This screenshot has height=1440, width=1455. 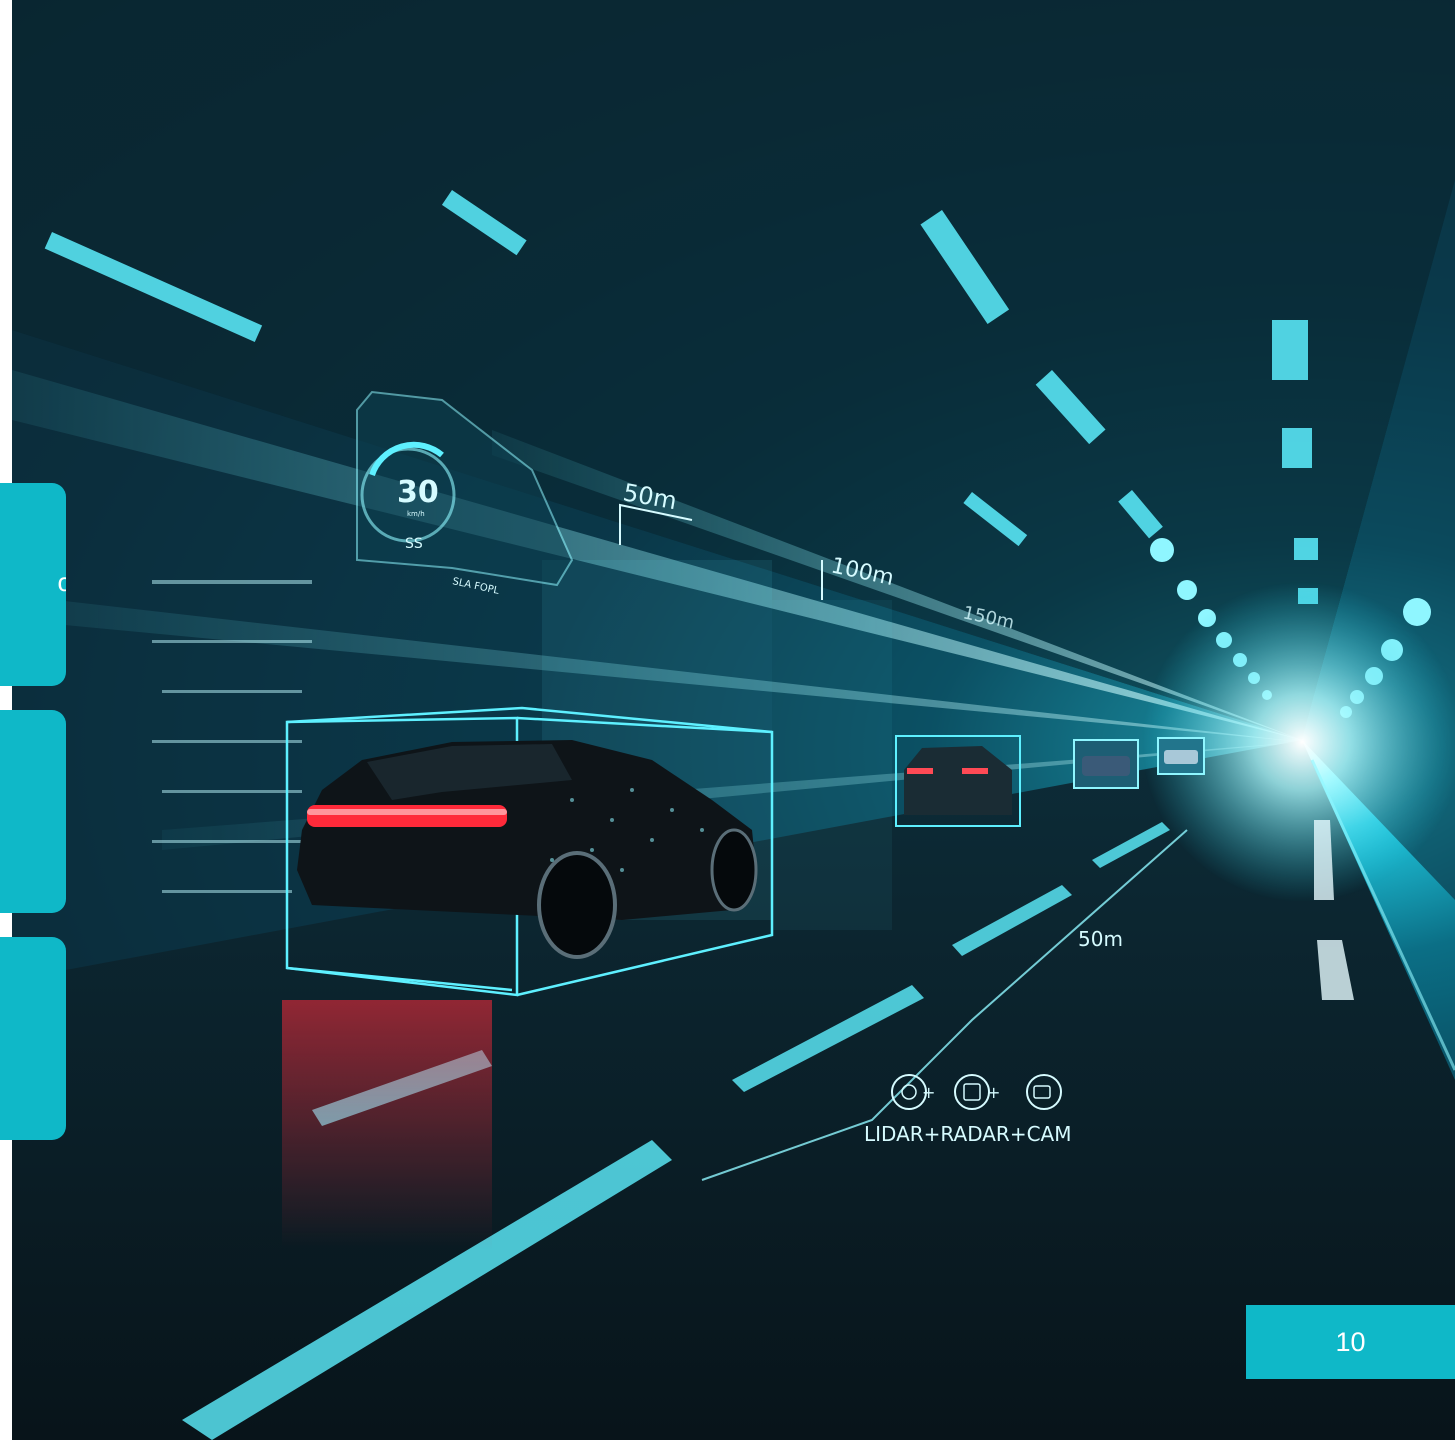 I want to click on distance-label-road: 50m, so click(x=1100, y=939).